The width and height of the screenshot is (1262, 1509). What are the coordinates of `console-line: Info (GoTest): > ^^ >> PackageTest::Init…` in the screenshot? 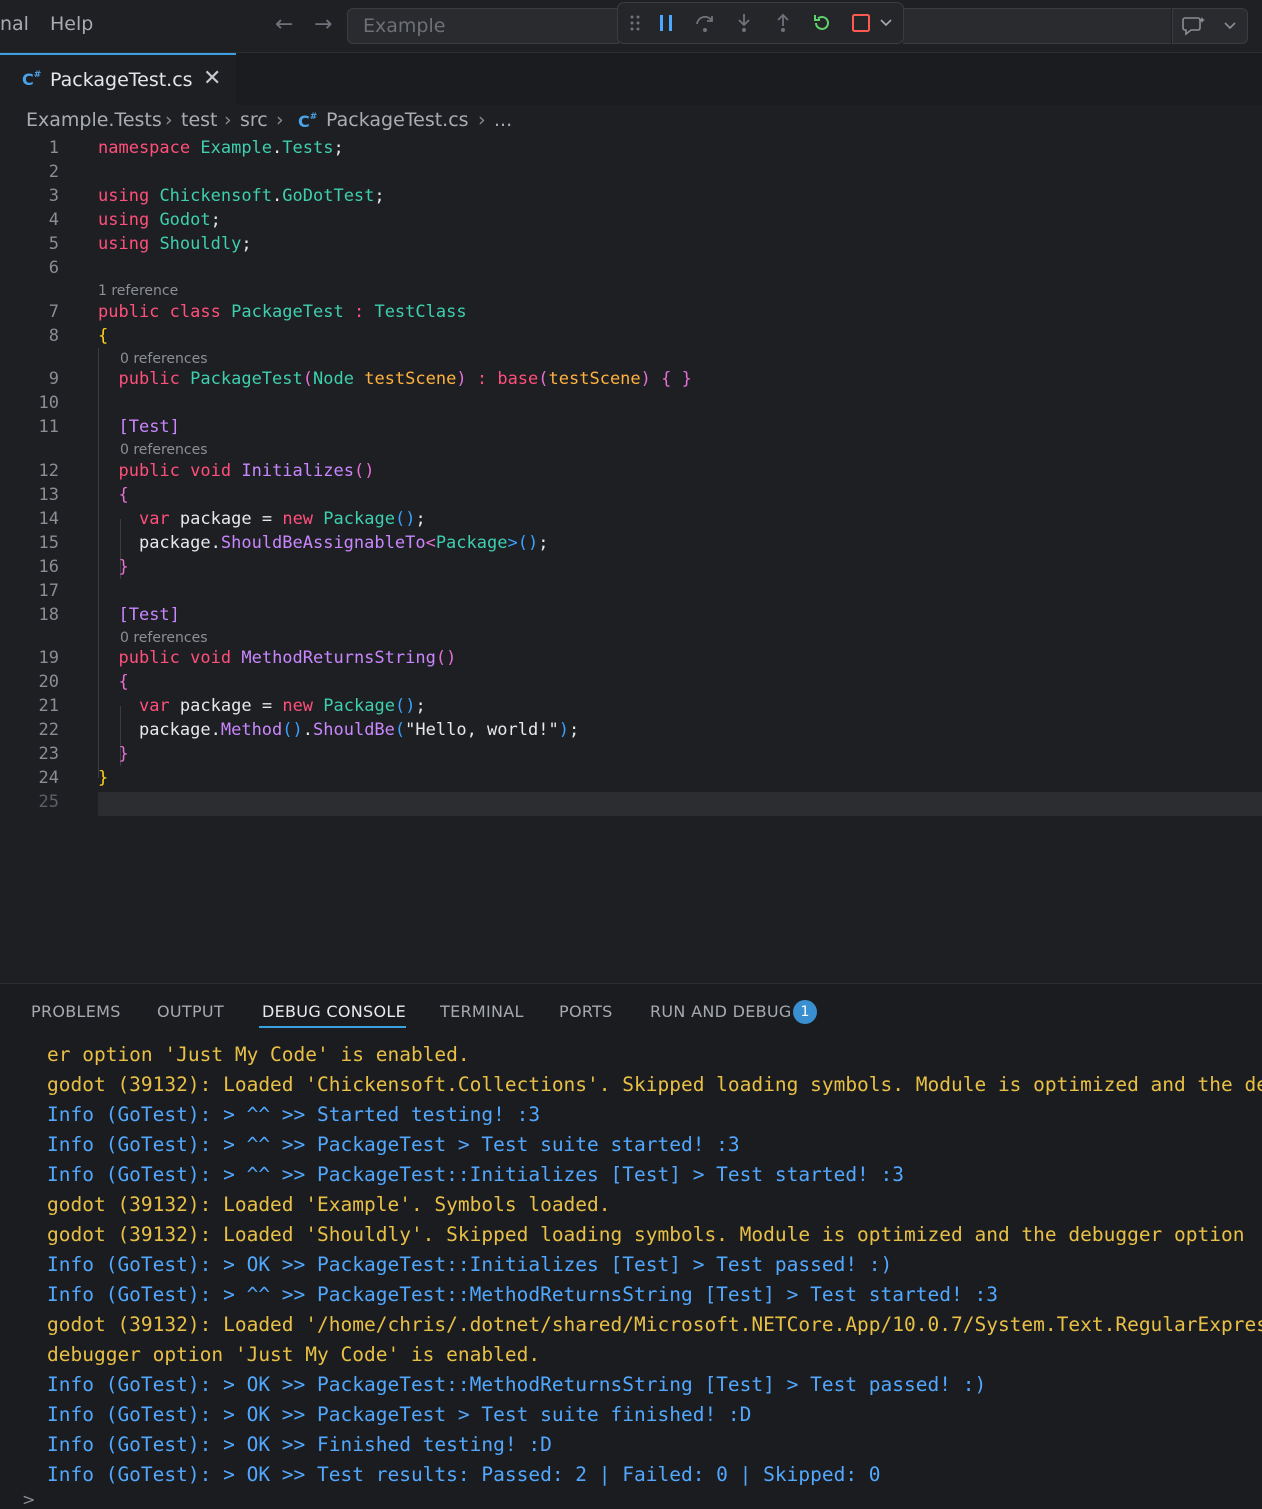 It's located at (476, 1174).